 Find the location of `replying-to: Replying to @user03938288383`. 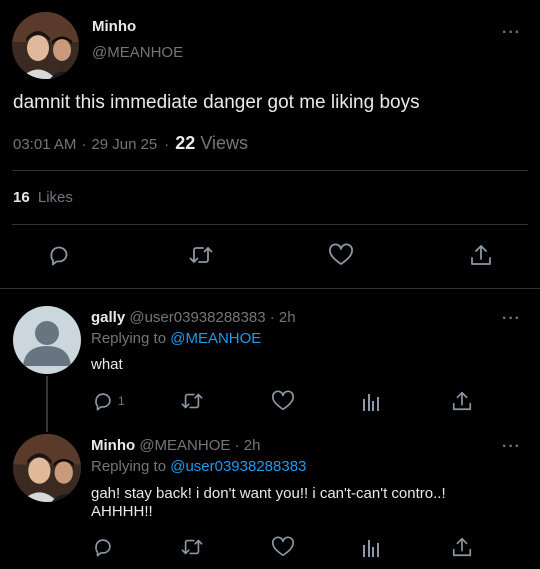

replying-to: Replying to @user03938288383 is located at coordinates (198, 466).